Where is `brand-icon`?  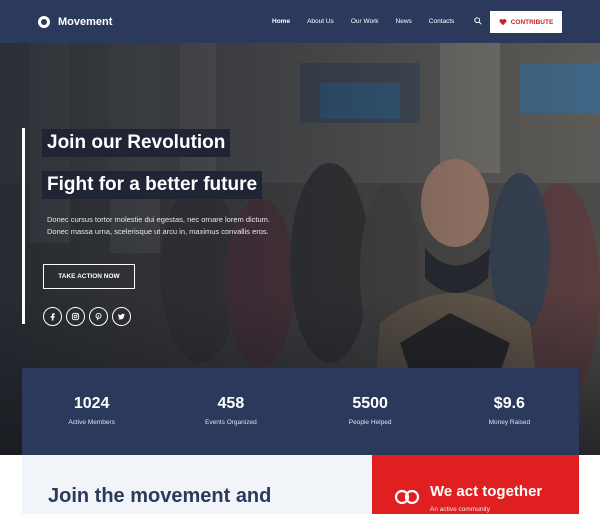 brand-icon is located at coordinates (44, 21).